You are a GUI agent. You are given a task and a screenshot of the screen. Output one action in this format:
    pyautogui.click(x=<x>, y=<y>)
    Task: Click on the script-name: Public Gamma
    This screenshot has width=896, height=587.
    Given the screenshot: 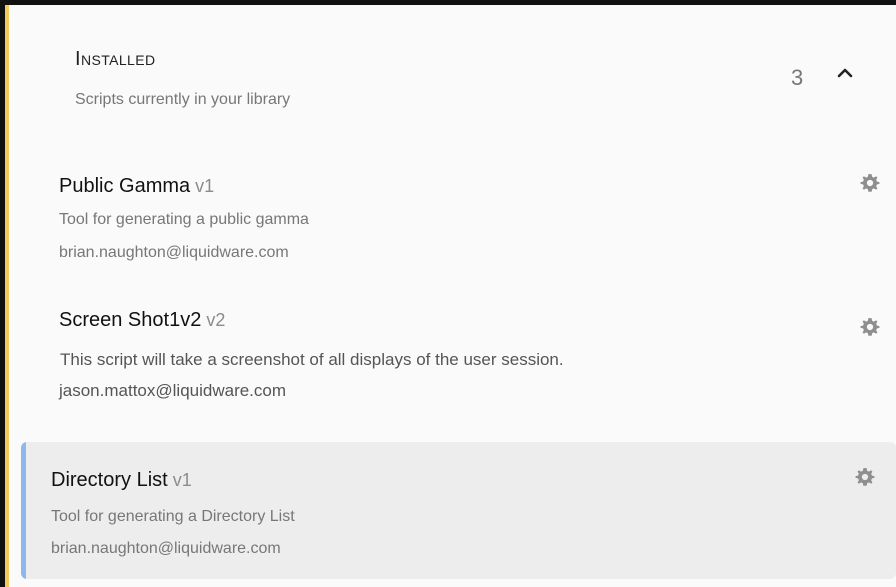 What is the action you would take?
    pyautogui.click(x=125, y=186)
    